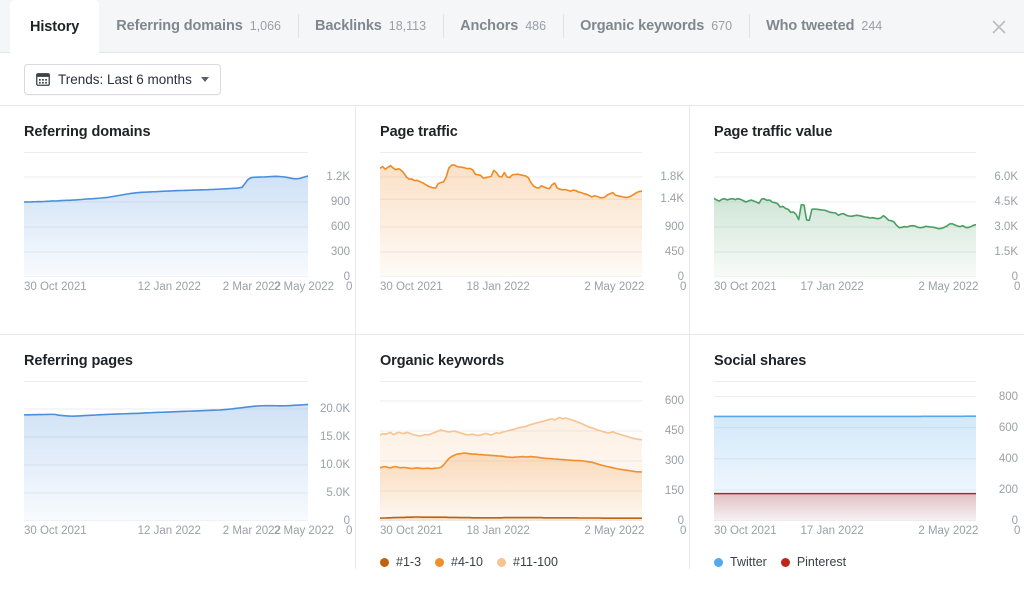  I want to click on tab-label: Referring domains, so click(179, 26).